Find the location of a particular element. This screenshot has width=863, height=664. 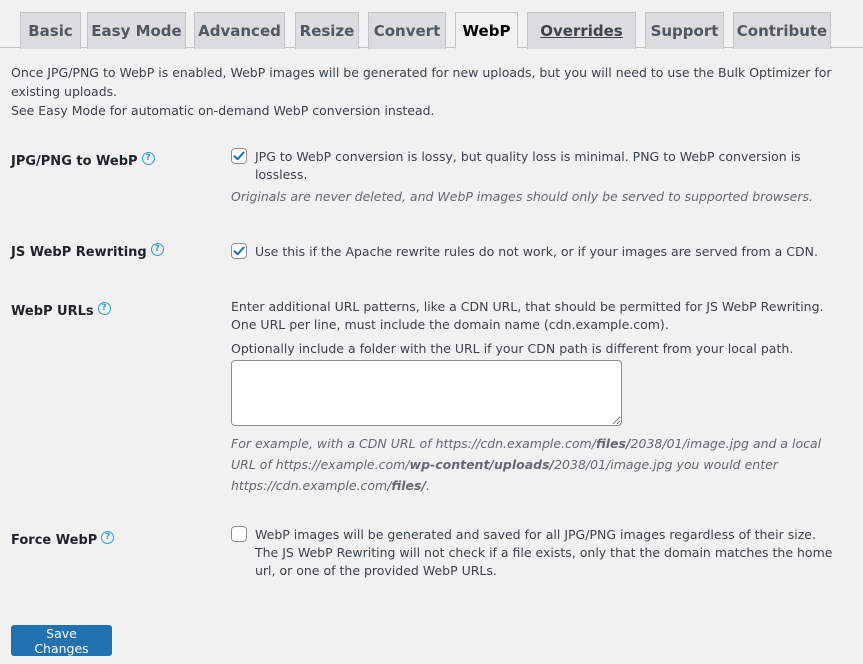

example-bold-3: files/ is located at coordinates (409, 485).